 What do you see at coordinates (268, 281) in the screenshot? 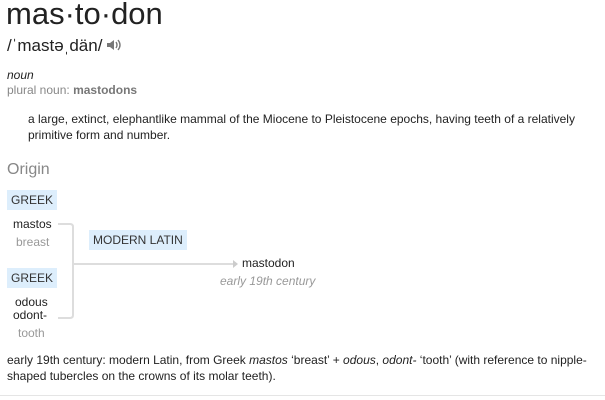
I see `result-date: early 19th century` at bounding box center [268, 281].